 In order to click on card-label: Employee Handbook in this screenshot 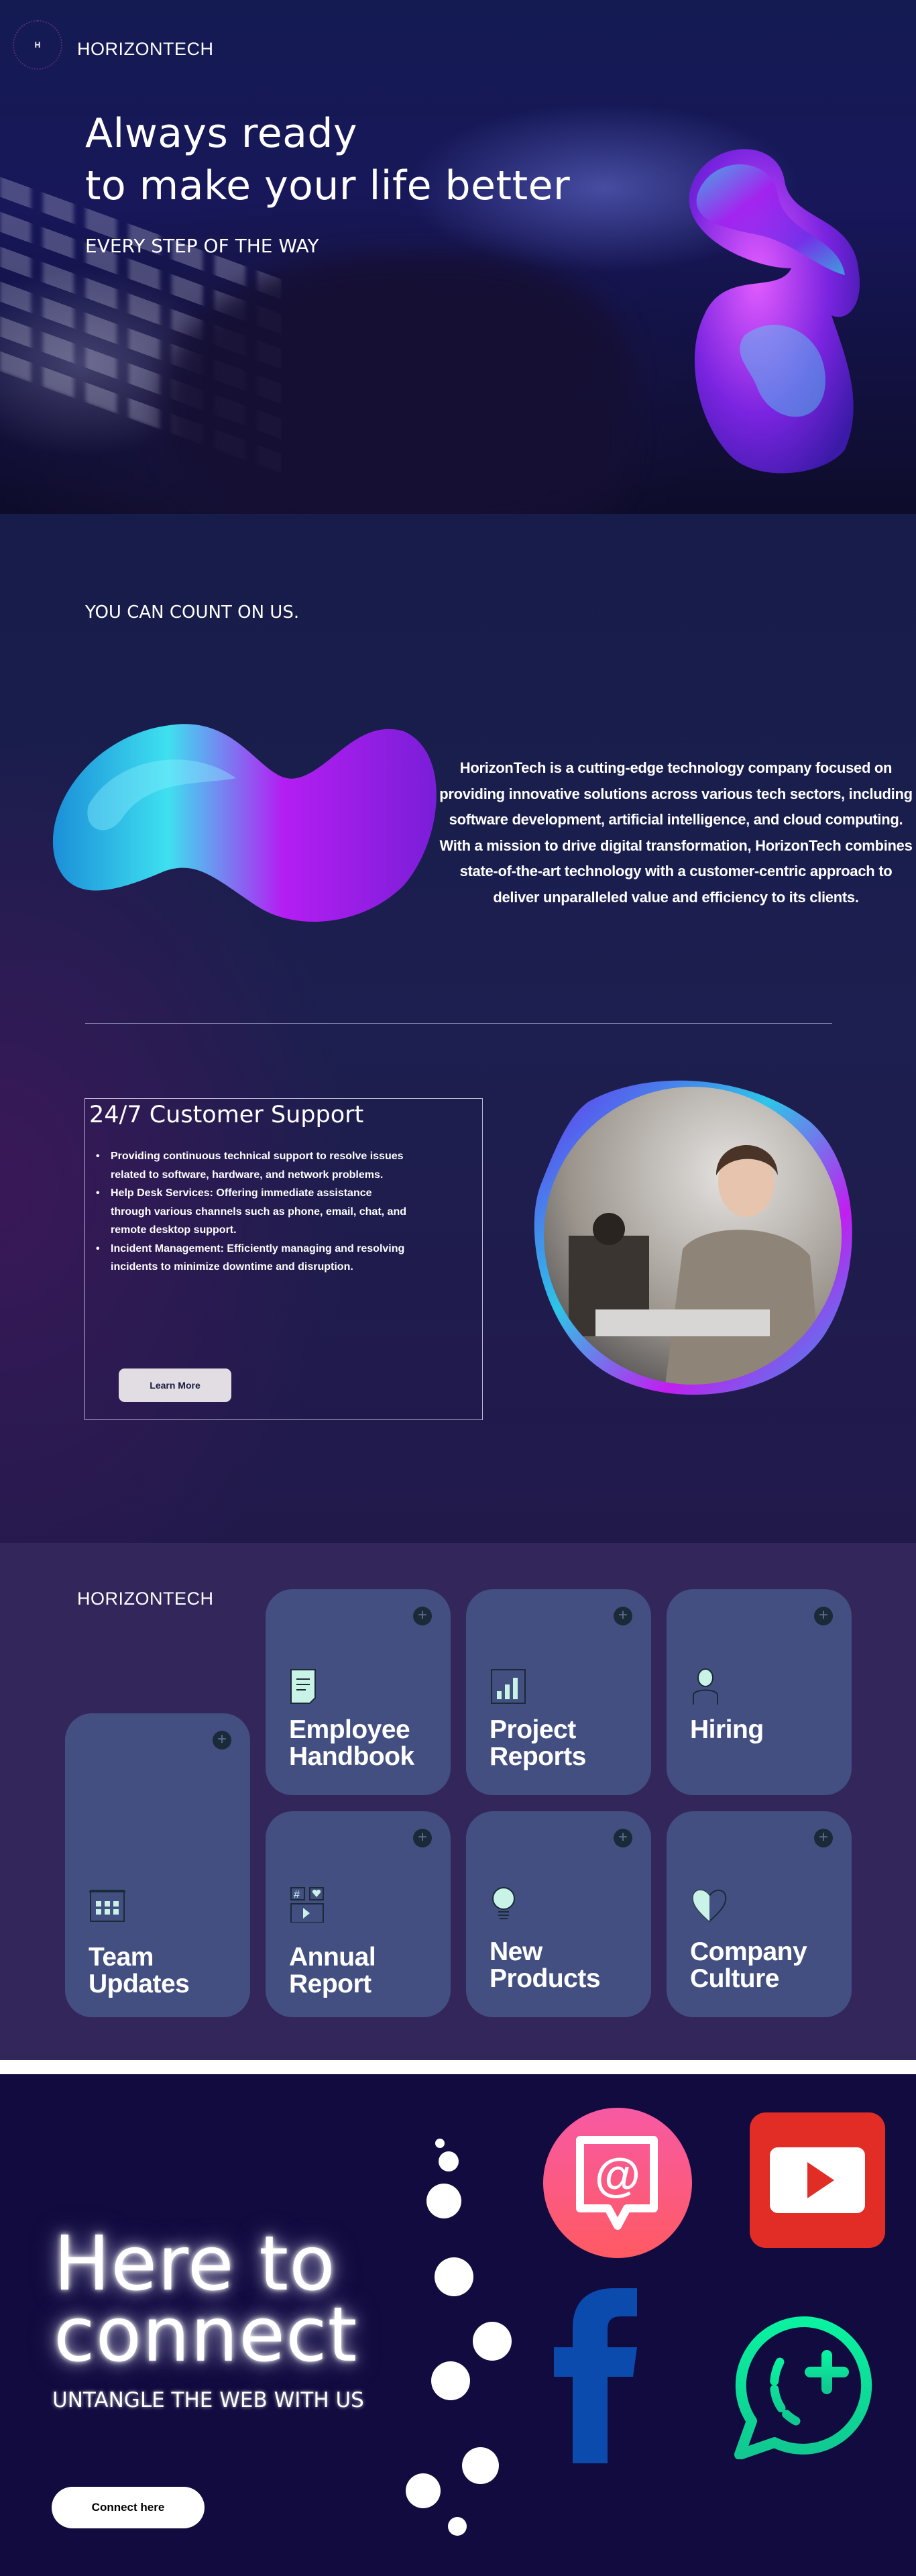, I will do `click(351, 1743)`.